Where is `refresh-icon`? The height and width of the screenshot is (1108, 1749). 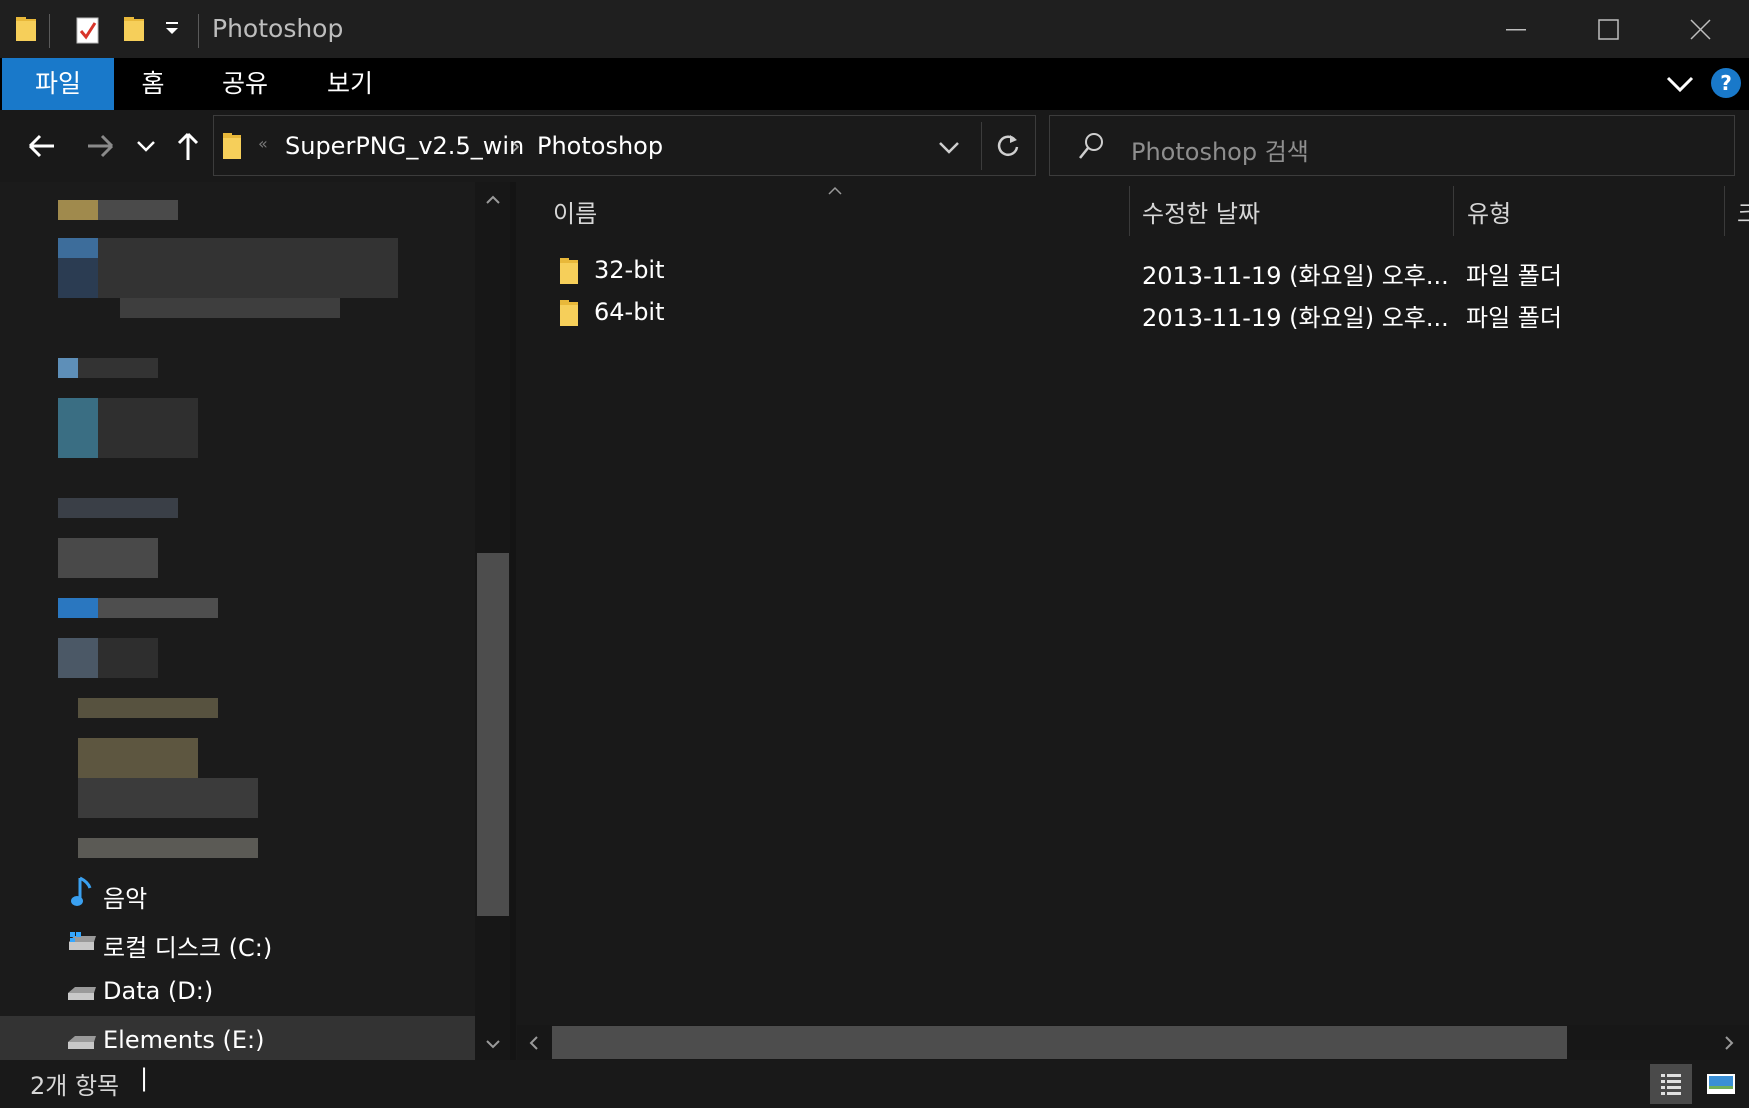 refresh-icon is located at coordinates (1008, 148).